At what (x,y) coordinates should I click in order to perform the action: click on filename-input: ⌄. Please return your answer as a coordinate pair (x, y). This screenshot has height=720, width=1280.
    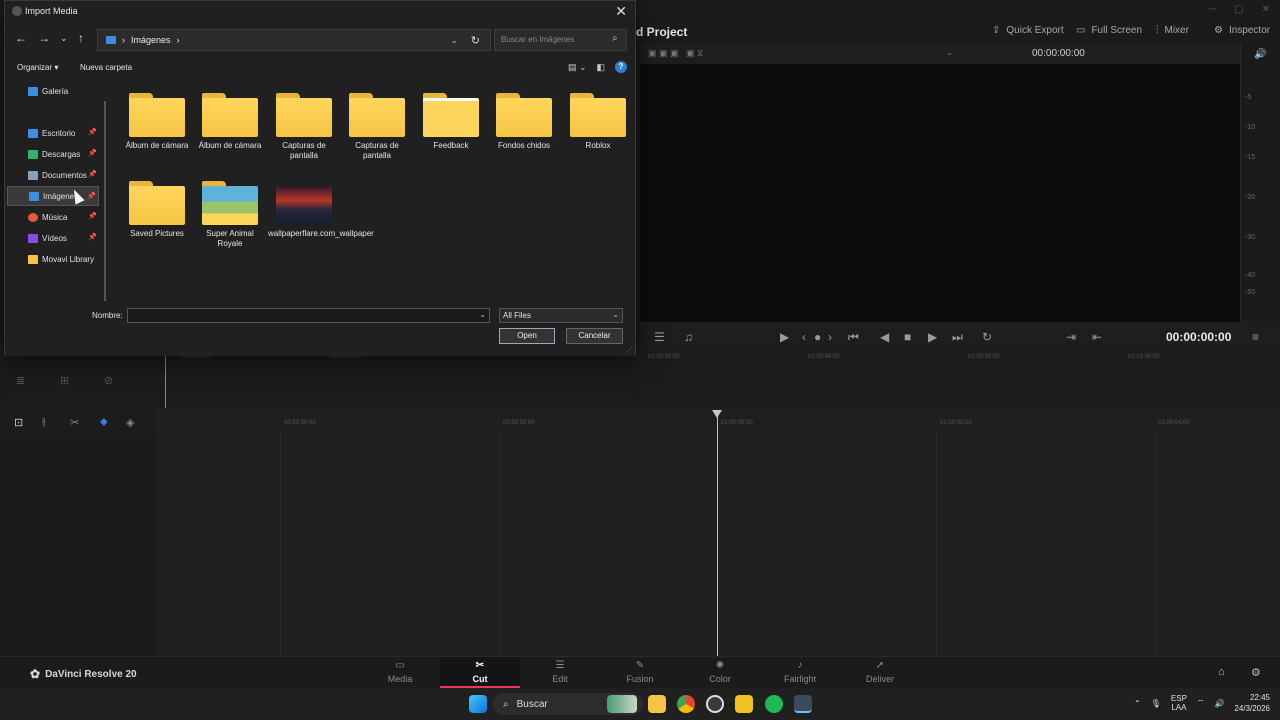
    Looking at the image, I should click on (308, 315).